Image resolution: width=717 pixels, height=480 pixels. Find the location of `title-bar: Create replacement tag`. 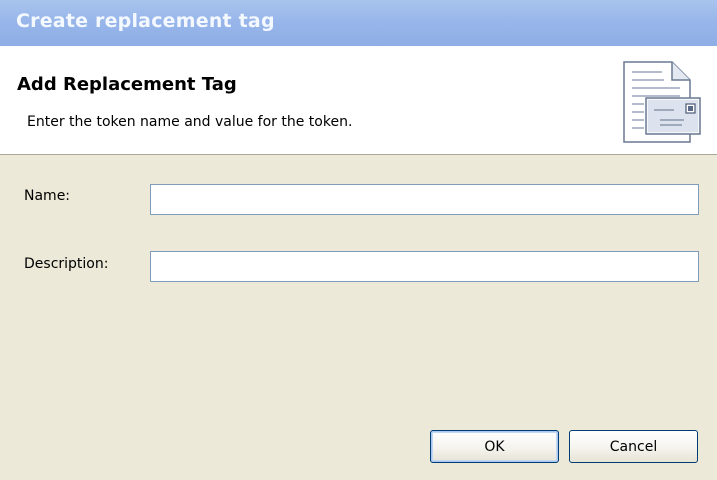

title-bar: Create replacement tag is located at coordinates (358, 23).